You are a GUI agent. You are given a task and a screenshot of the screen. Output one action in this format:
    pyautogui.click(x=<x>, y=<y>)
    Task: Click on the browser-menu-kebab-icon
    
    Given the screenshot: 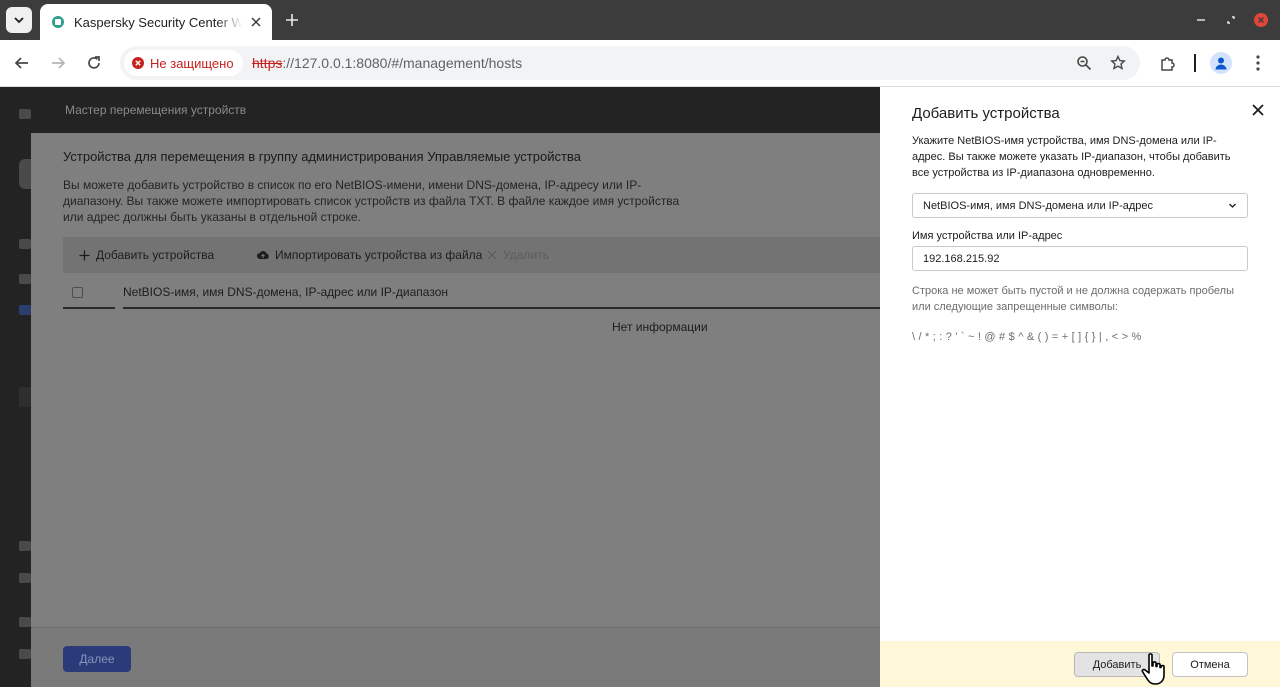 What is the action you would take?
    pyautogui.click(x=1258, y=63)
    